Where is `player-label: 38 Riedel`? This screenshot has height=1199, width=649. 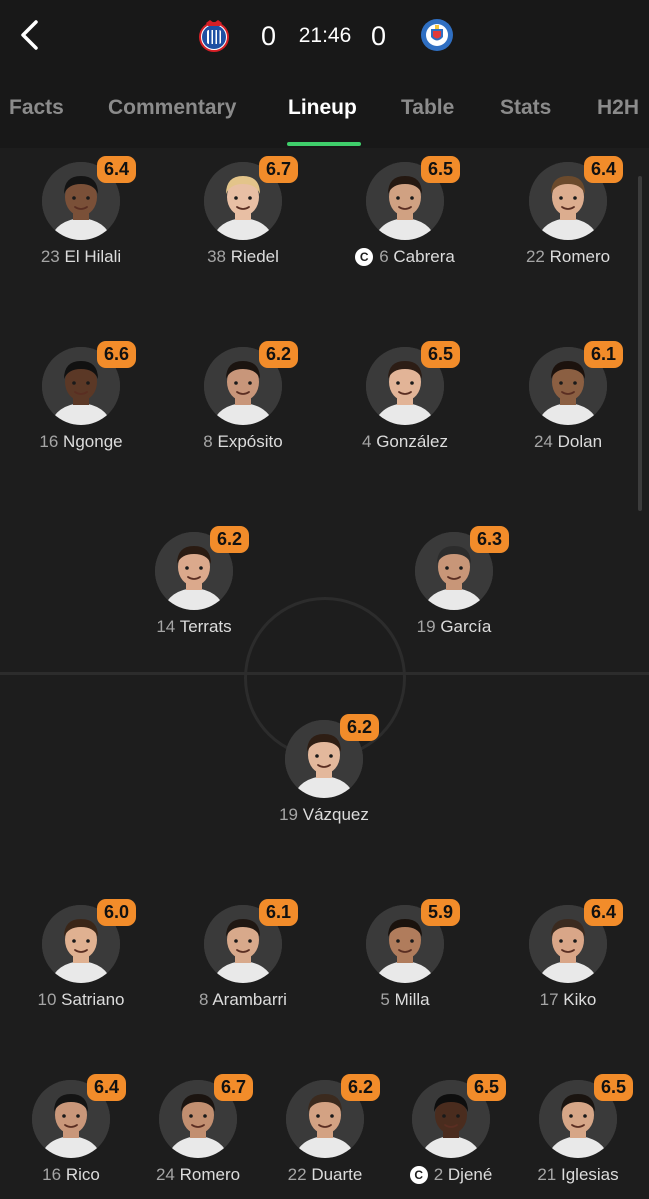 player-label: 38 Riedel is located at coordinates (243, 257).